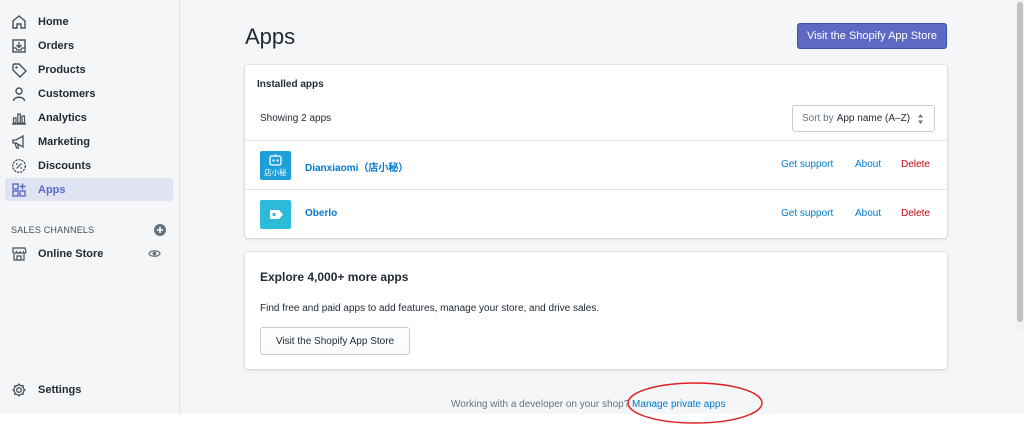  Describe the element at coordinates (19, 142) in the screenshot. I see `megaphone-icon` at that location.